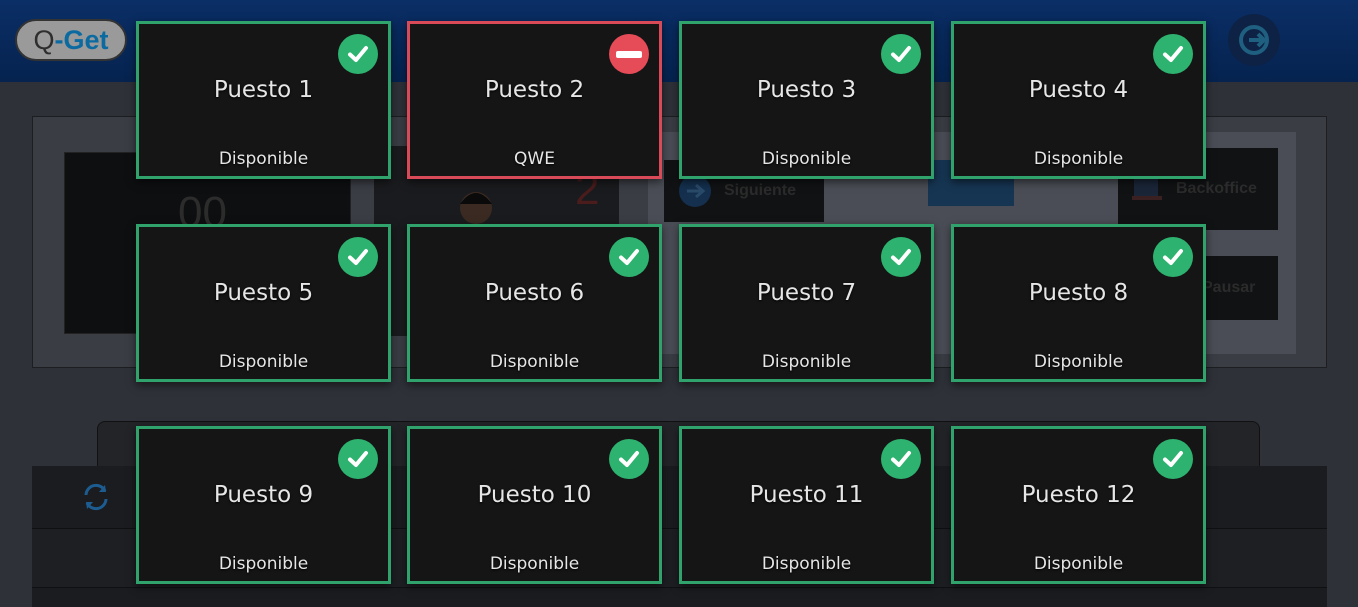 Image resolution: width=1358 pixels, height=607 pixels. Describe the element at coordinates (806, 293) in the screenshot. I see `desk-name: Puesto 7` at that location.